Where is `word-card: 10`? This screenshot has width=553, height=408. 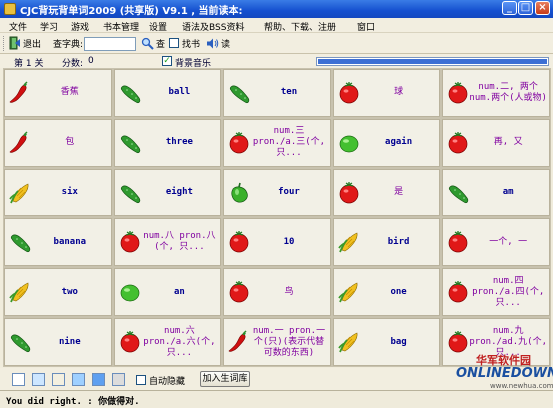 word-card: 10 is located at coordinates (277, 242).